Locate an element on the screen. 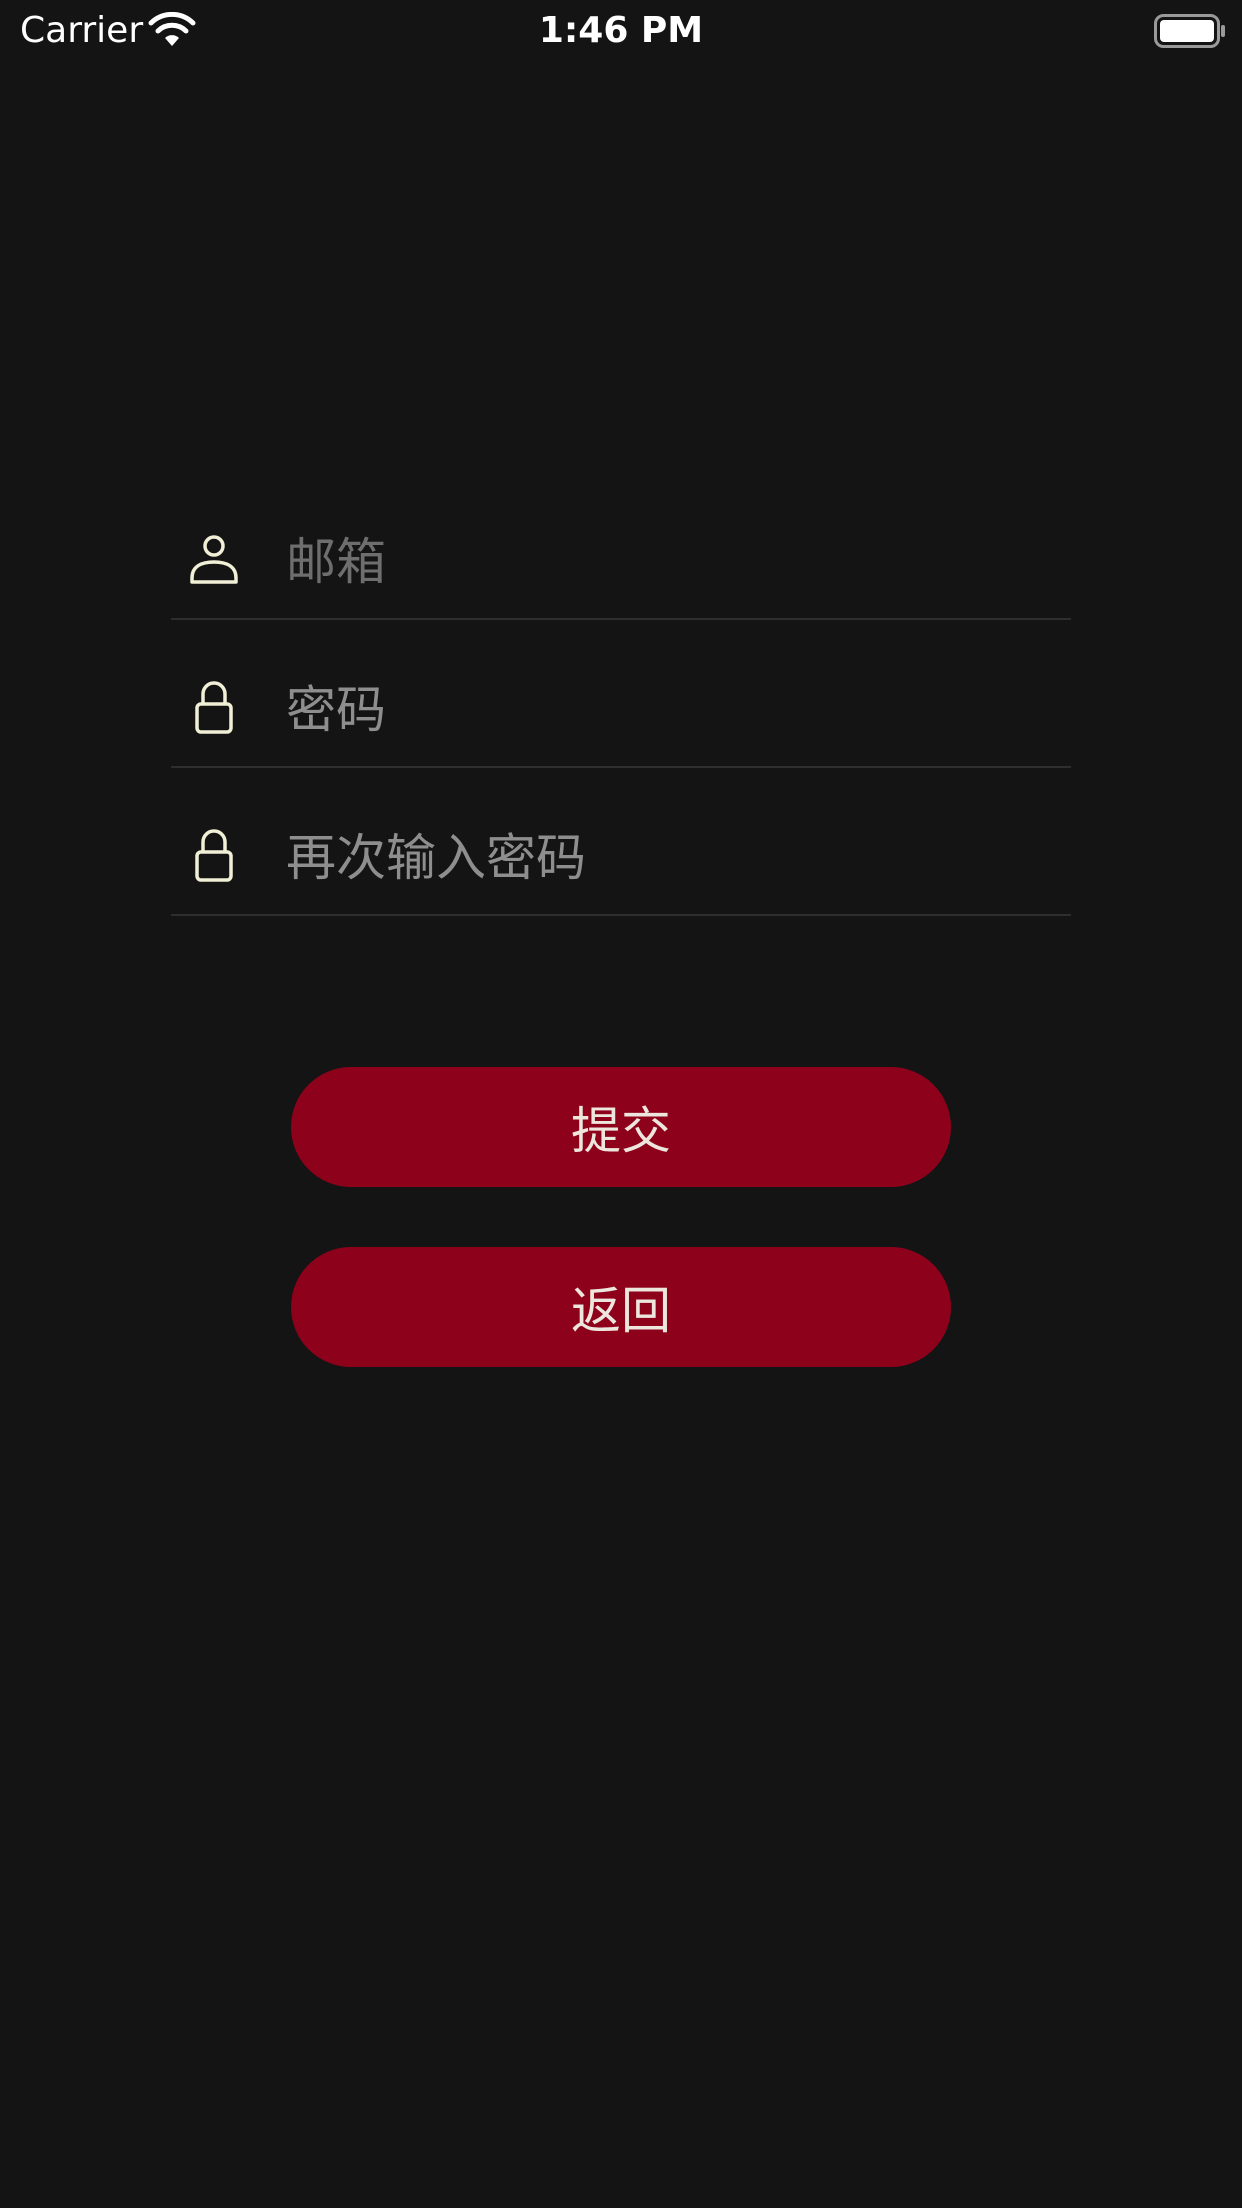 The image size is (1242, 2208). battery-icon is located at coordinates (1189, 31).